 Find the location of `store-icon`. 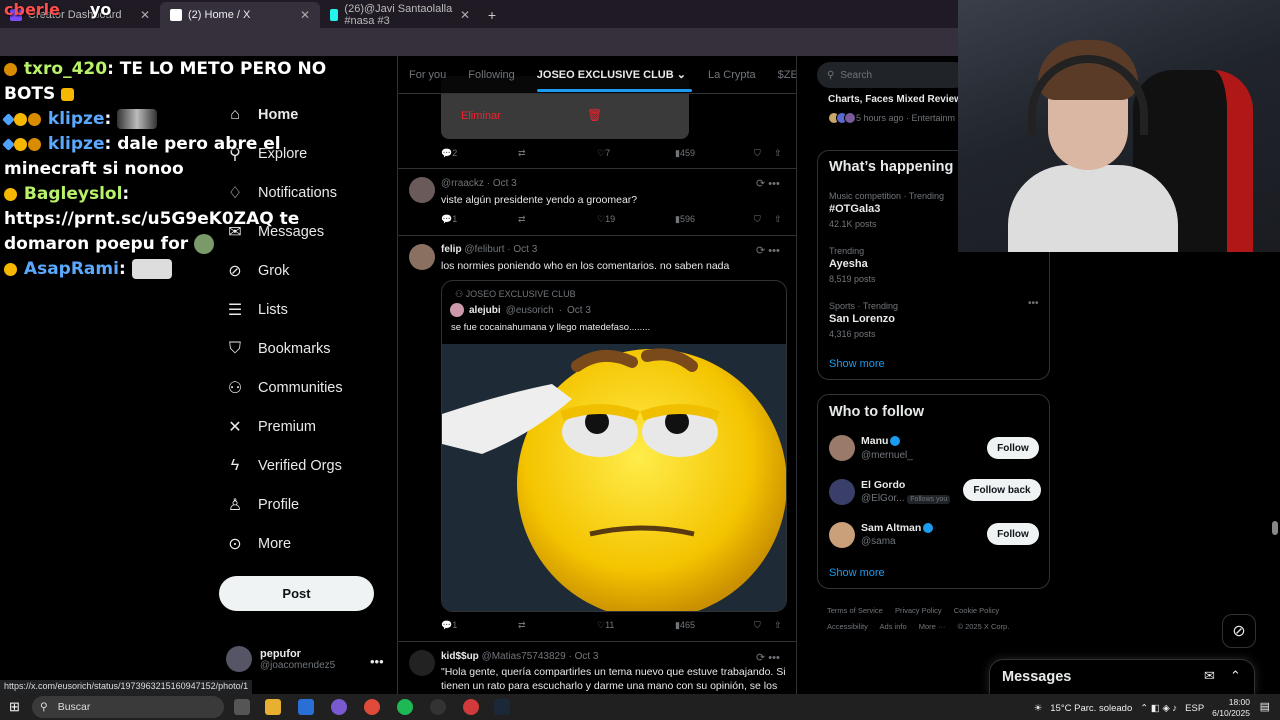

store-icon is located at coordinates (306, 707).